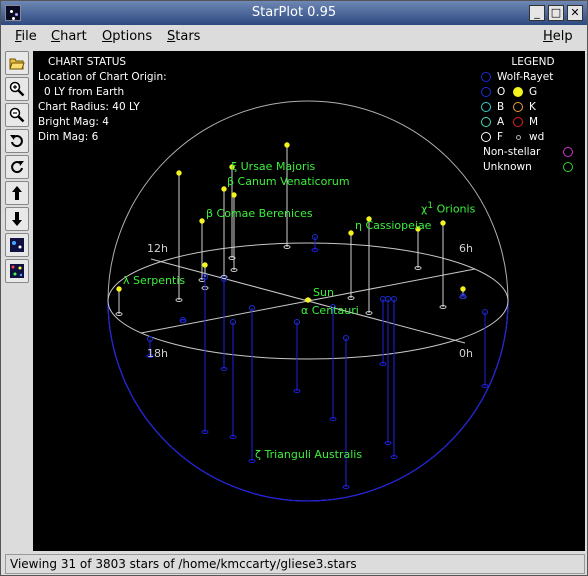 Image resolution: width=588 pixels, height=576 pixels. I want to click on zoom-out-button, so click(17, 115).